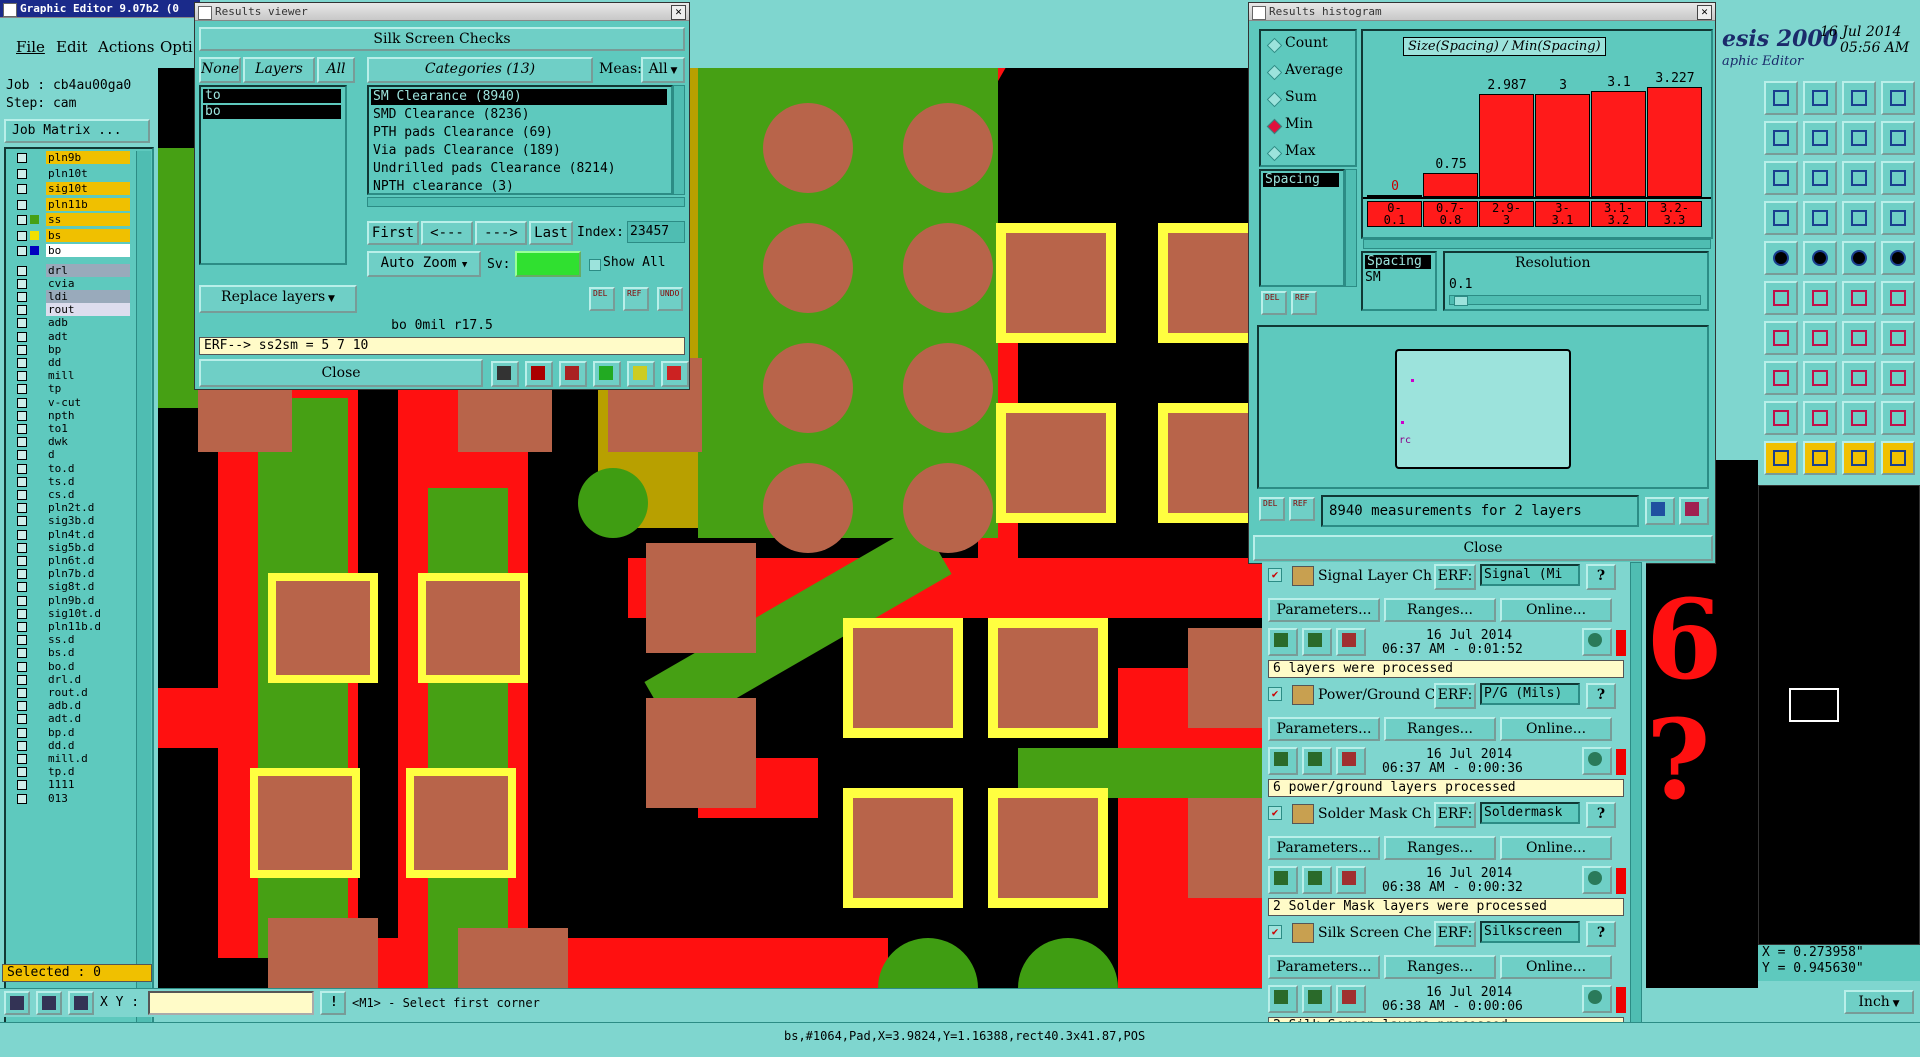  Describe the element at coordinates (1275, 813) in the screenshot. I see `check-enable-checkbox: ✔` at that location.